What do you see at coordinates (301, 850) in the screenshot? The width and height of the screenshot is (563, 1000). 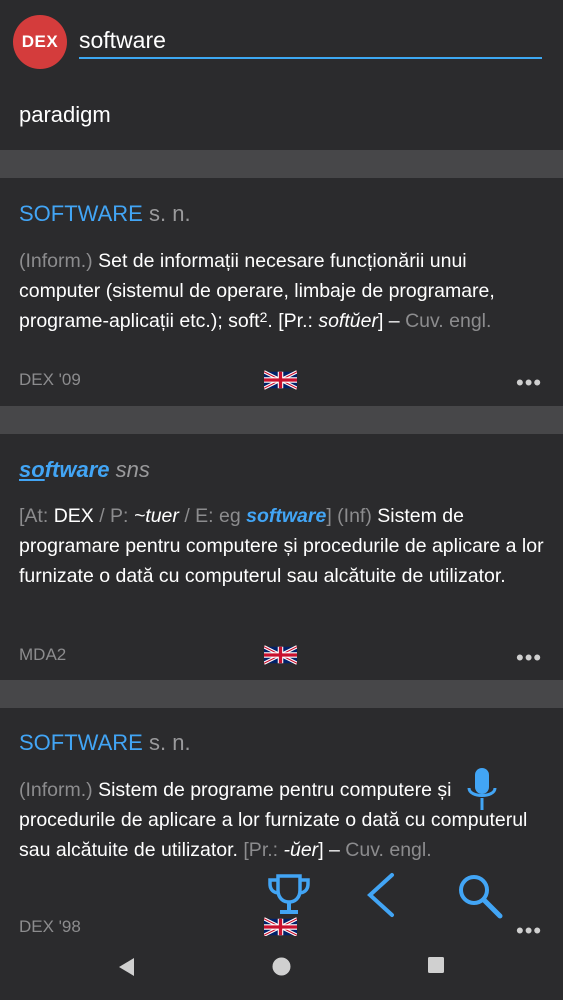 I see `pronunciation: -ŭer` at bounding box center [301, 850].